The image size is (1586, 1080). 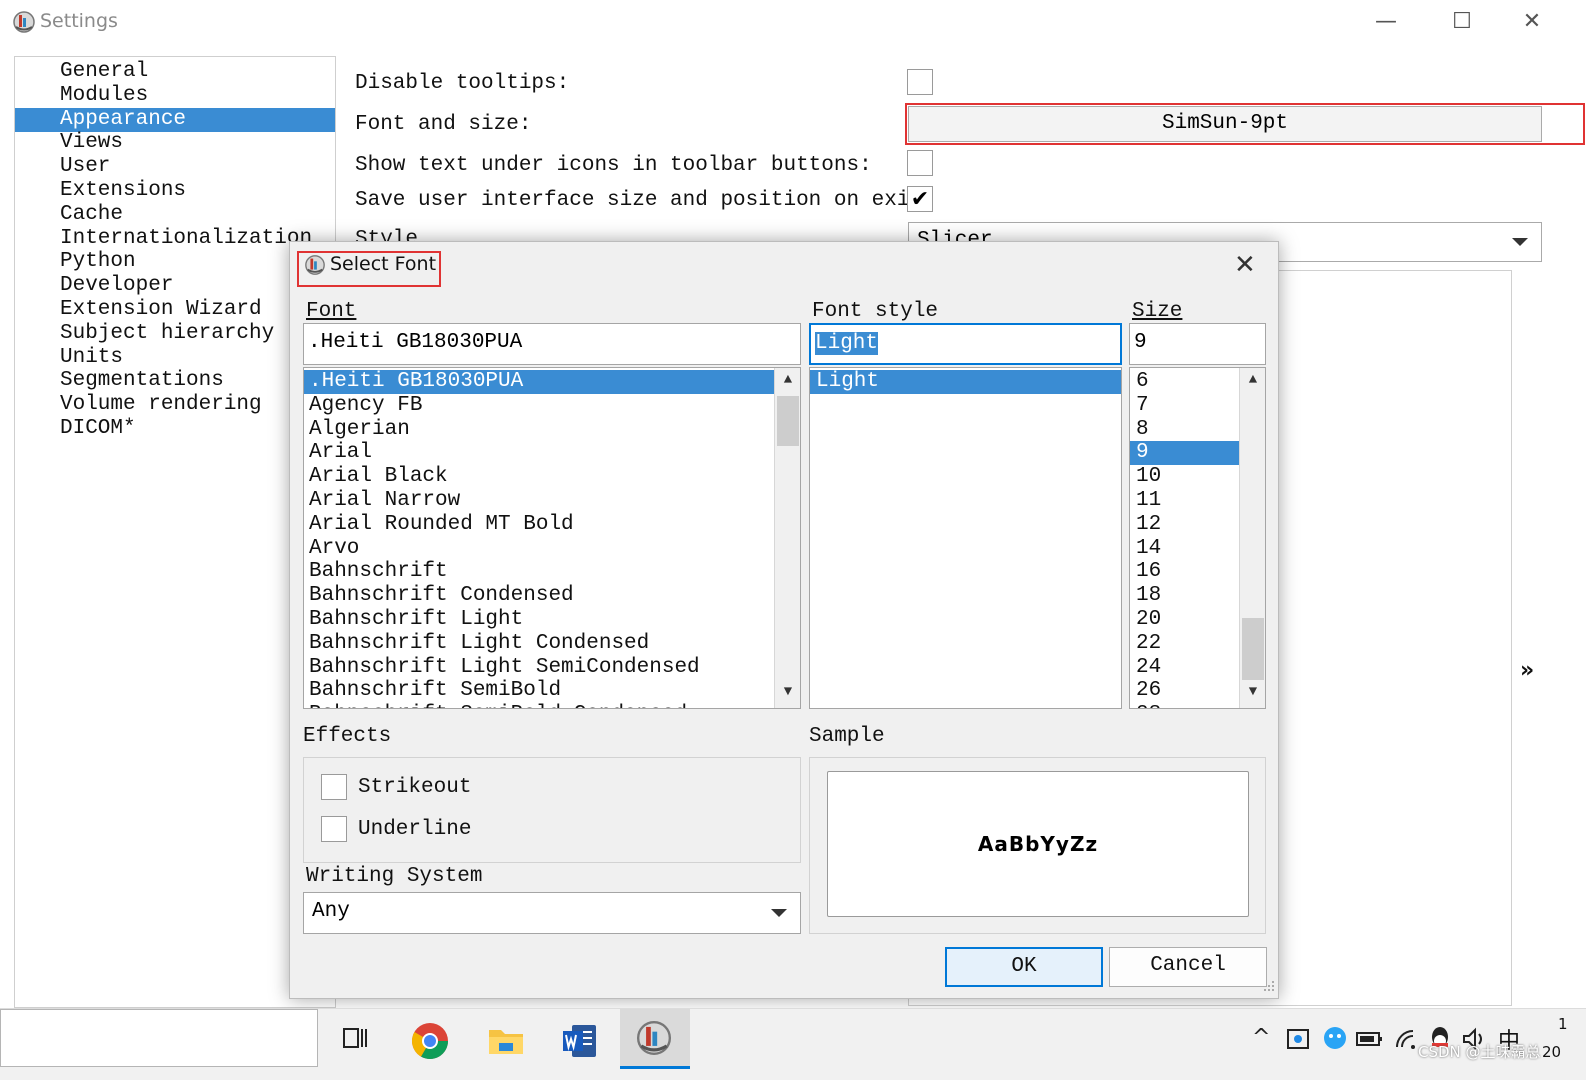 What do you see at coordinates (1184, 644) in the screenshot?
I see `size-list-item: 22` at bounding box center [1184, 644].